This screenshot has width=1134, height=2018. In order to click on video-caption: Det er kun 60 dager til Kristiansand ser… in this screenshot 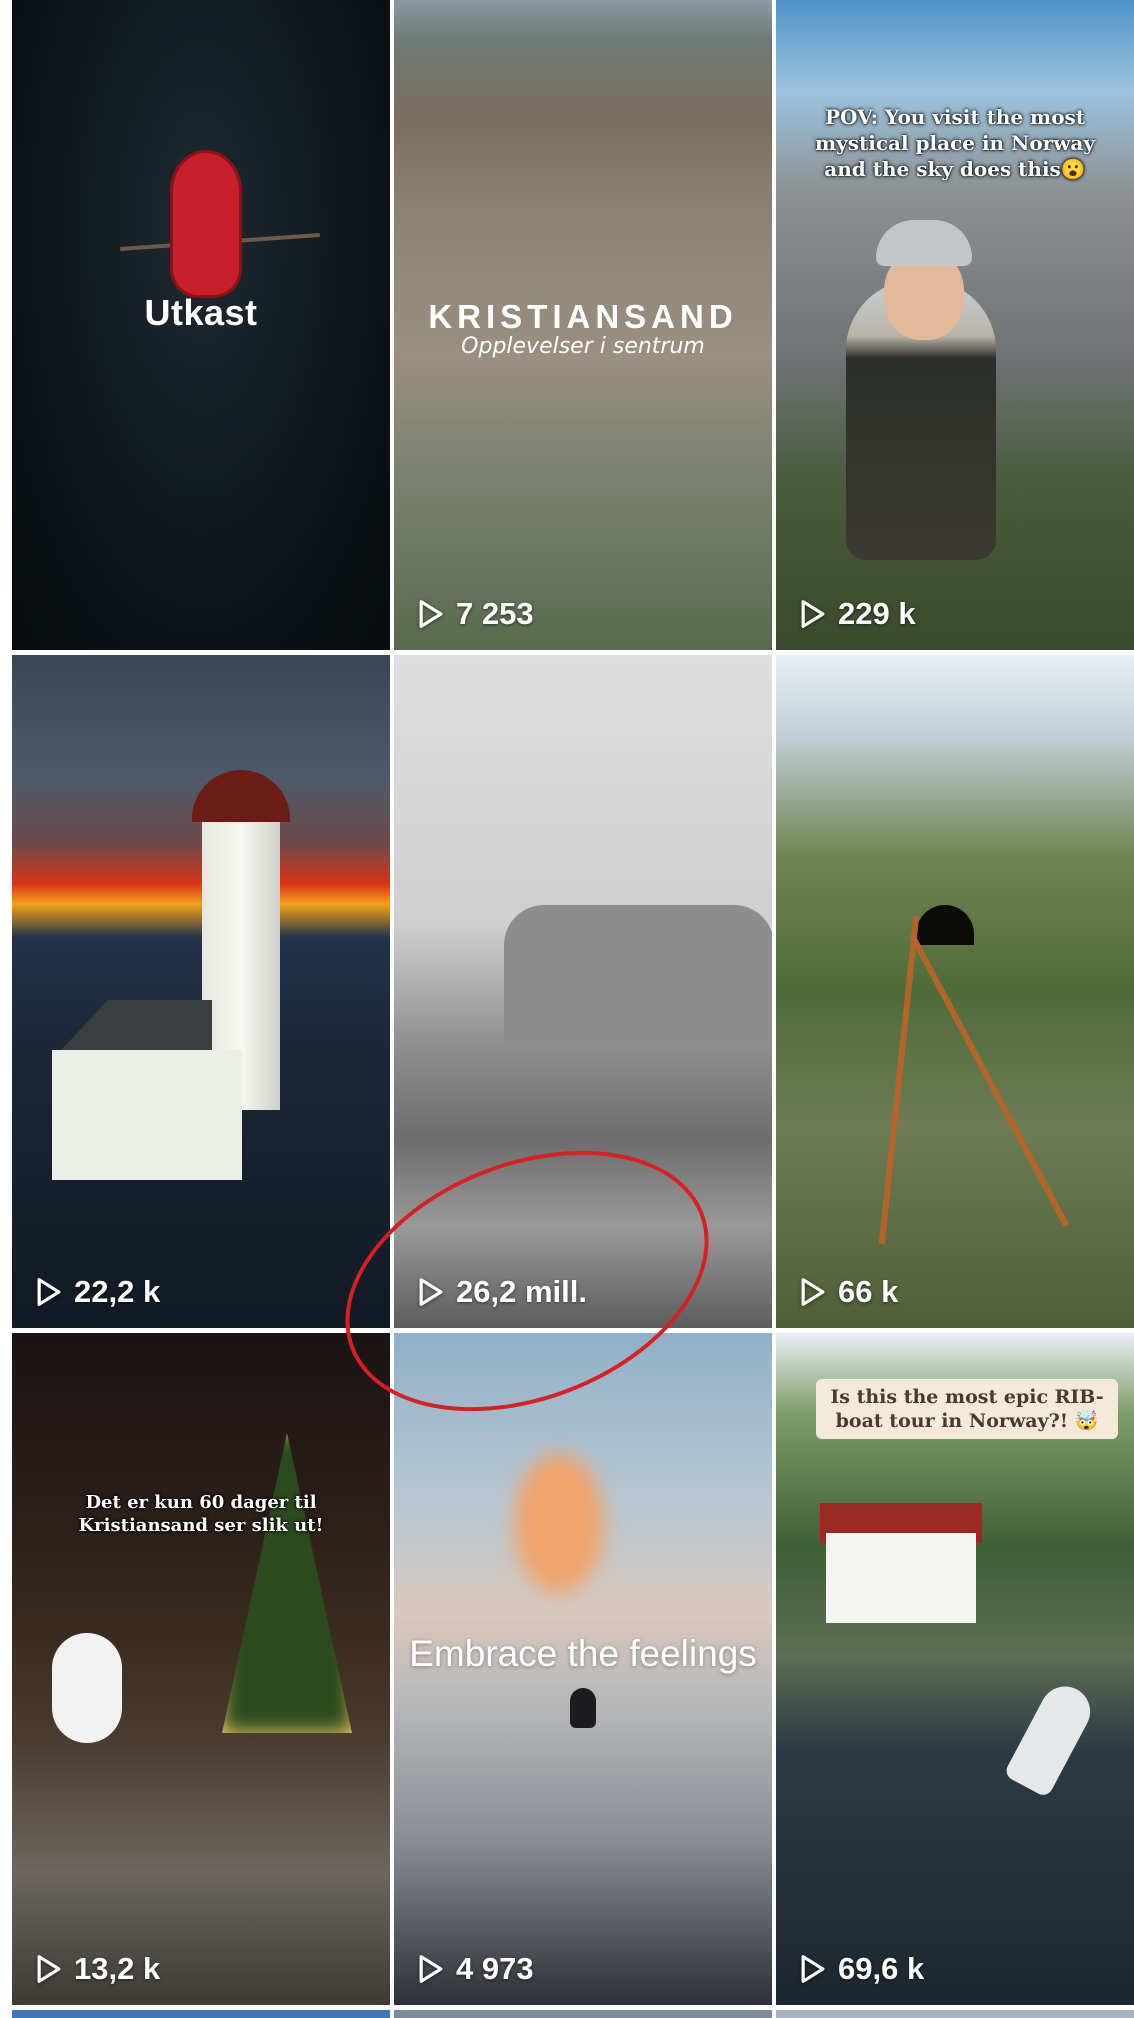, I will do `click(201, 1514)`.